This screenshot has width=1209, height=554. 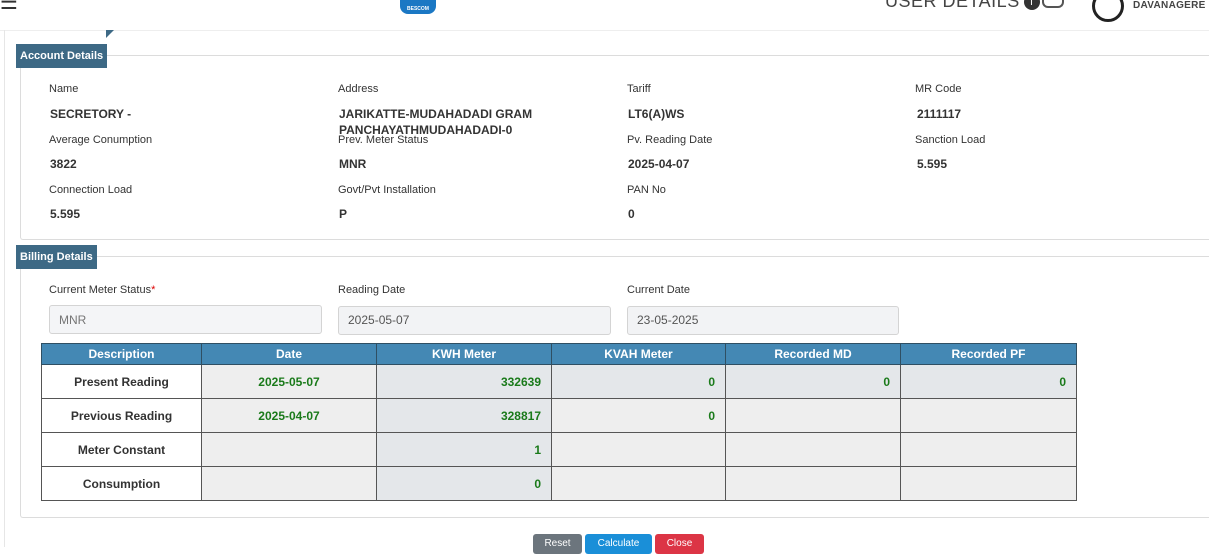 I want to click on present-md-input: 0, so click(x=813, y=381).